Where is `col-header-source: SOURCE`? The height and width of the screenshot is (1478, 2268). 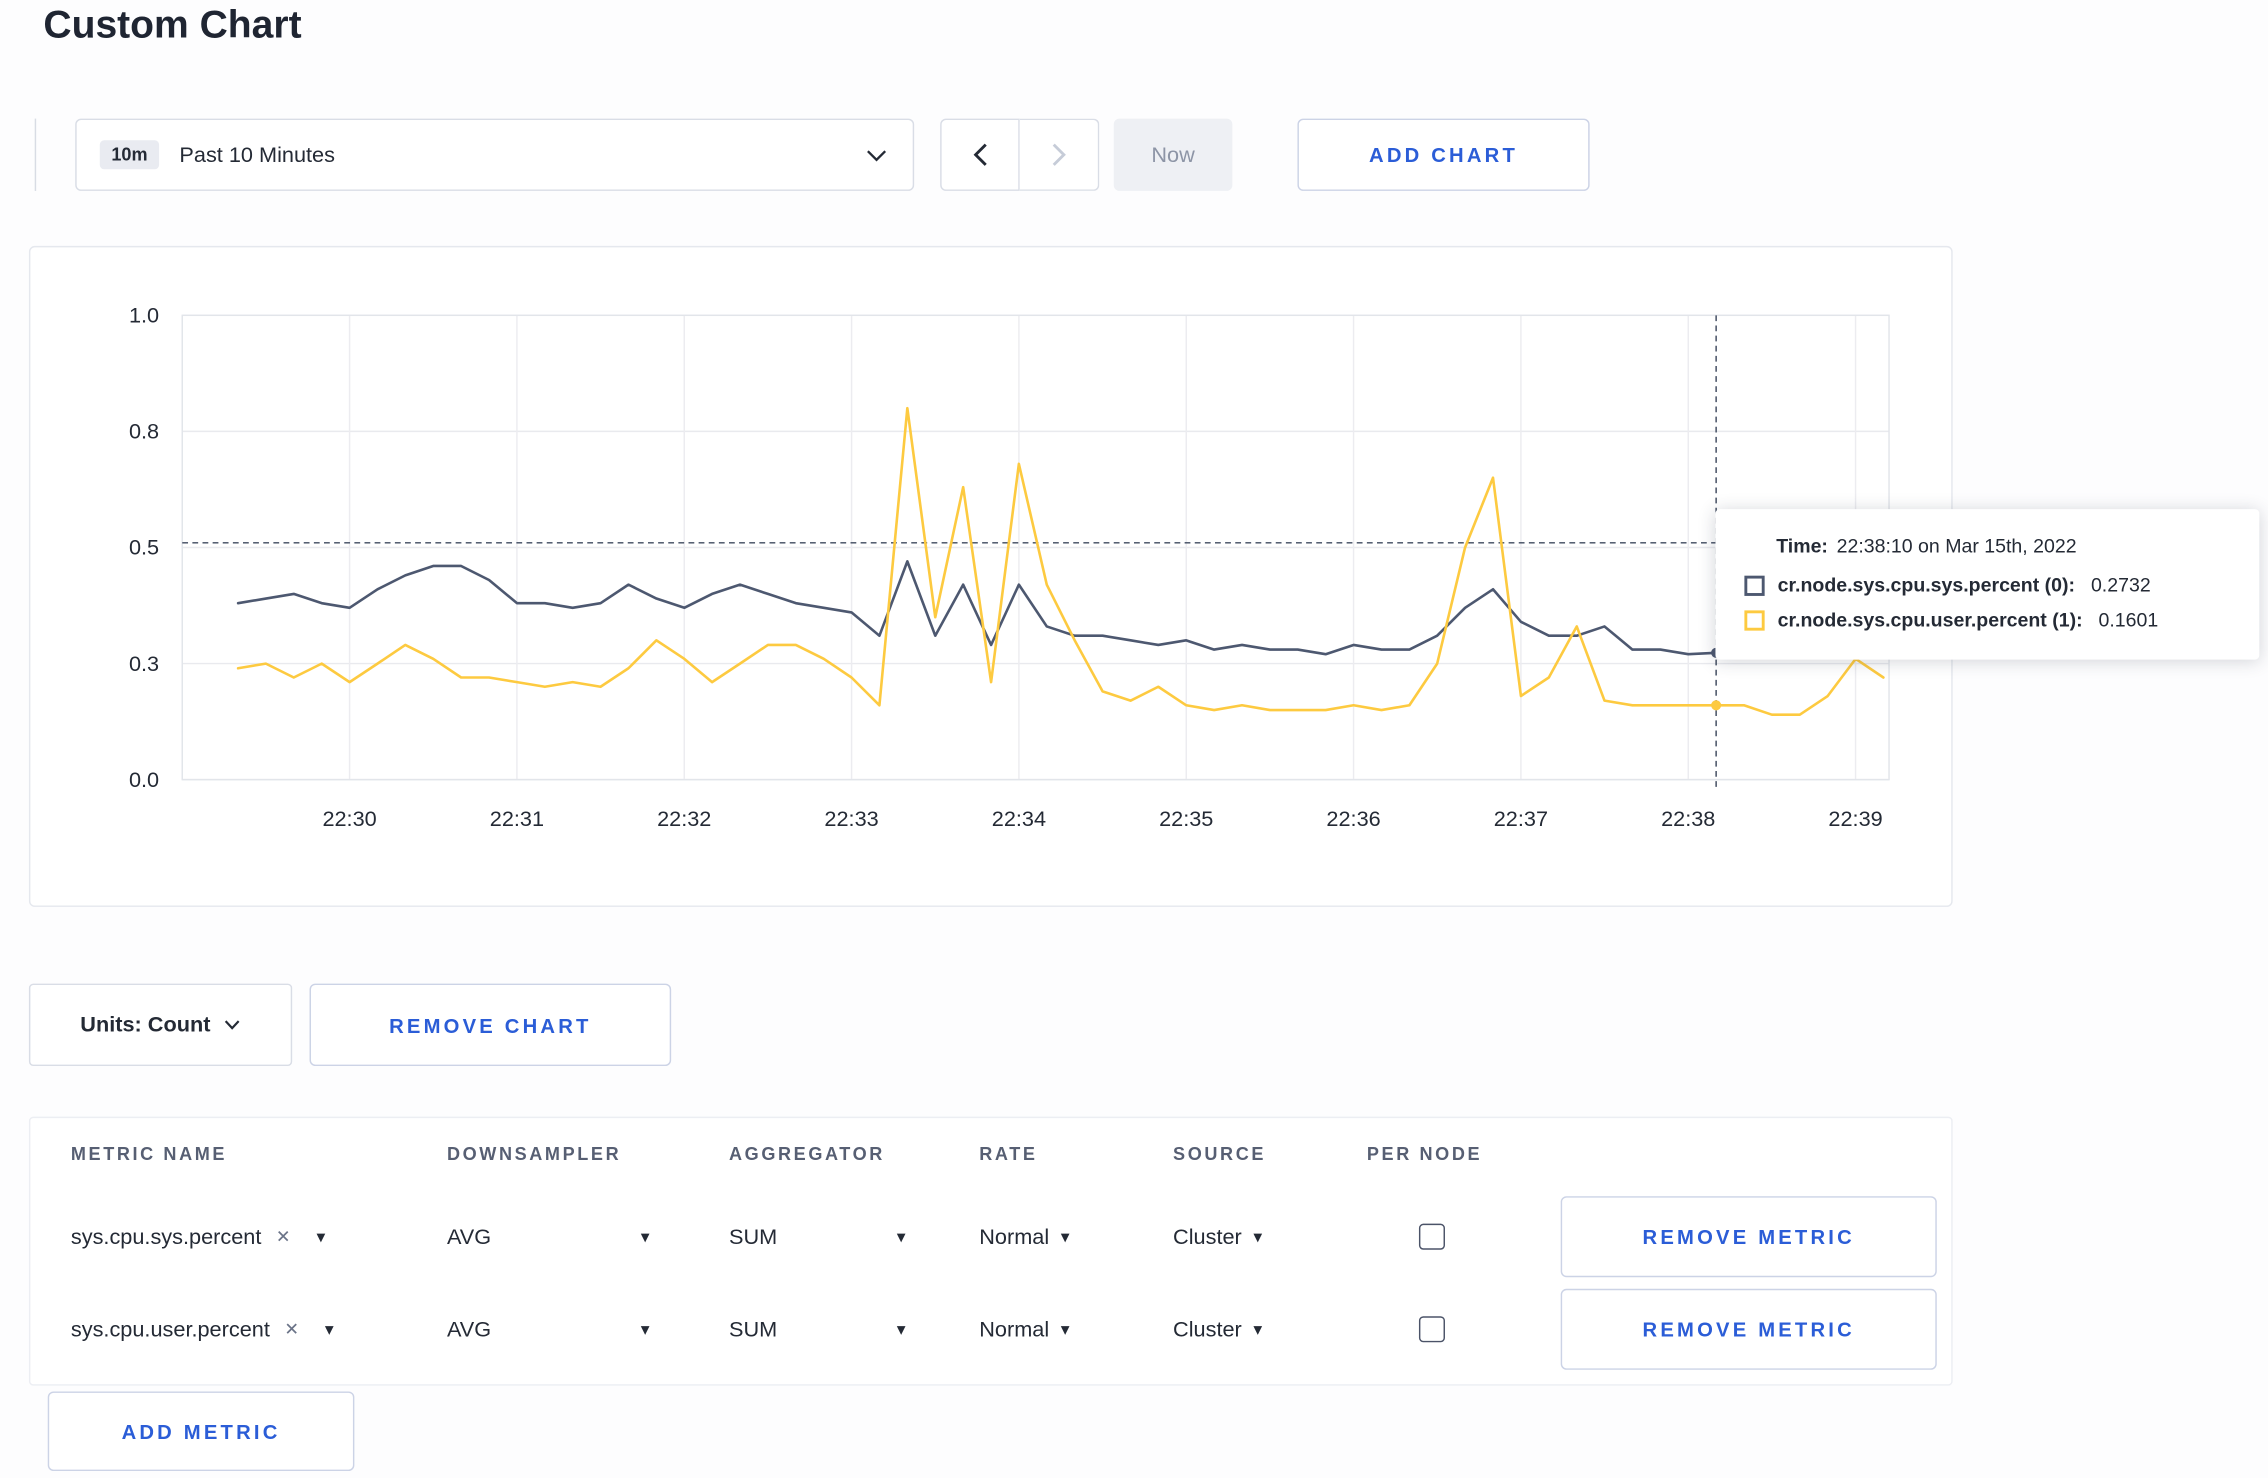 col-header-source: SOURCE is located at coordinates (1220, 1154).